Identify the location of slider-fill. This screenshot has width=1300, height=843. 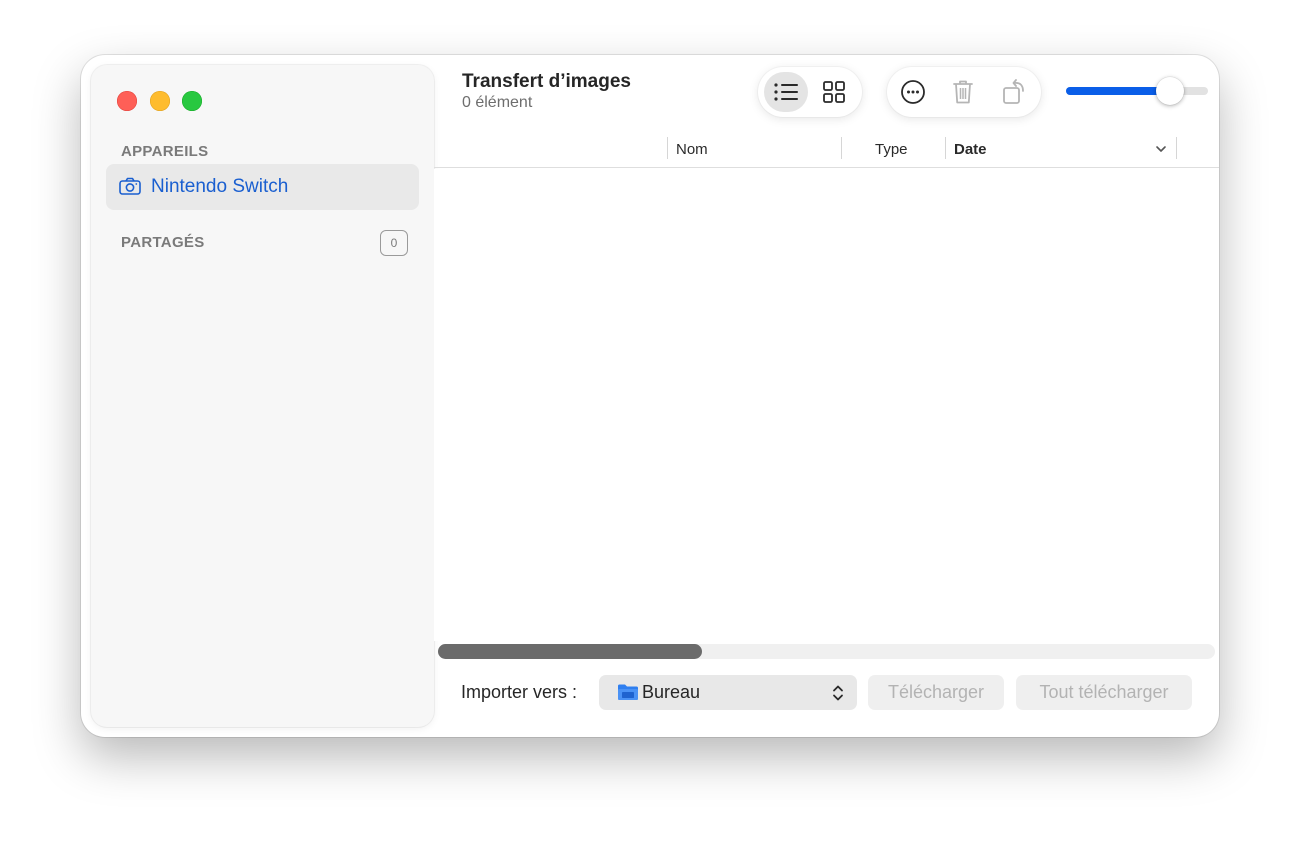
(1118, 91).